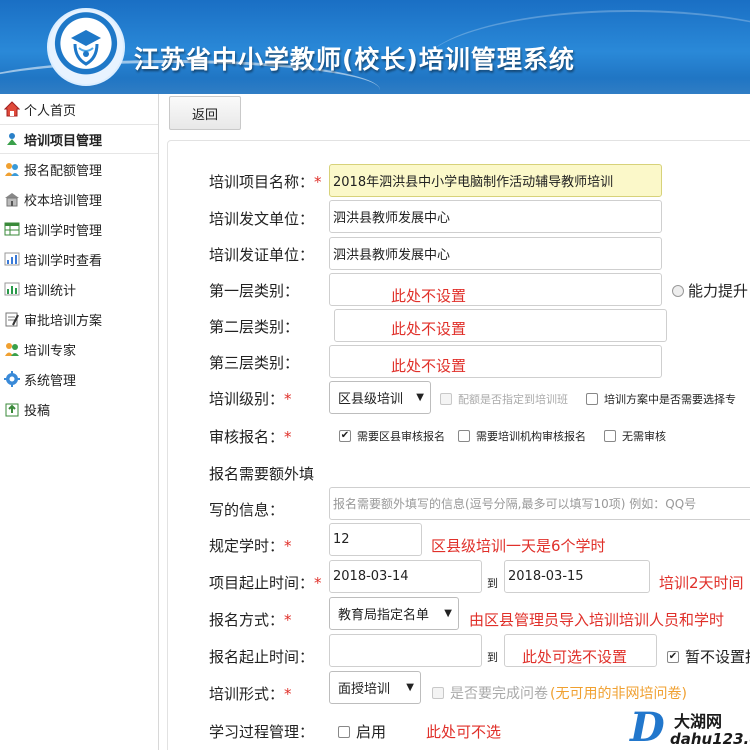 The width and height of the screenshot is (750, 750). Describe the element at coordinates (644, 436) in the screenshot. I see `checkbox-label: 无需审核` at that location.